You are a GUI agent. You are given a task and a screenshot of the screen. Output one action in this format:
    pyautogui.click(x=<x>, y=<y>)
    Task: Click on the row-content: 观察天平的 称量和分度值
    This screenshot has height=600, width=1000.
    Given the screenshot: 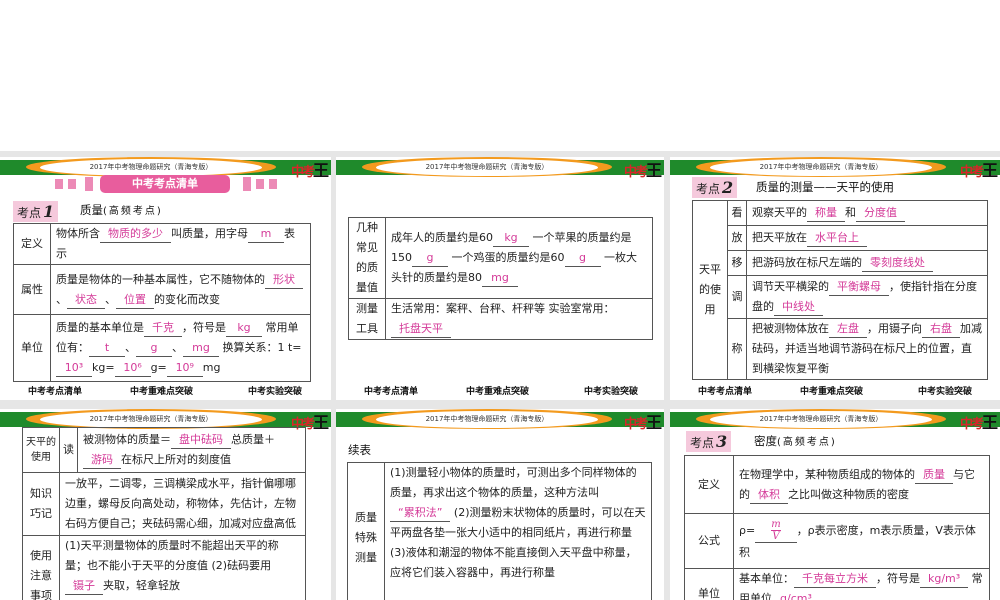 What is the action you would take?
    pyautogui.click(x=867, y=213)
    